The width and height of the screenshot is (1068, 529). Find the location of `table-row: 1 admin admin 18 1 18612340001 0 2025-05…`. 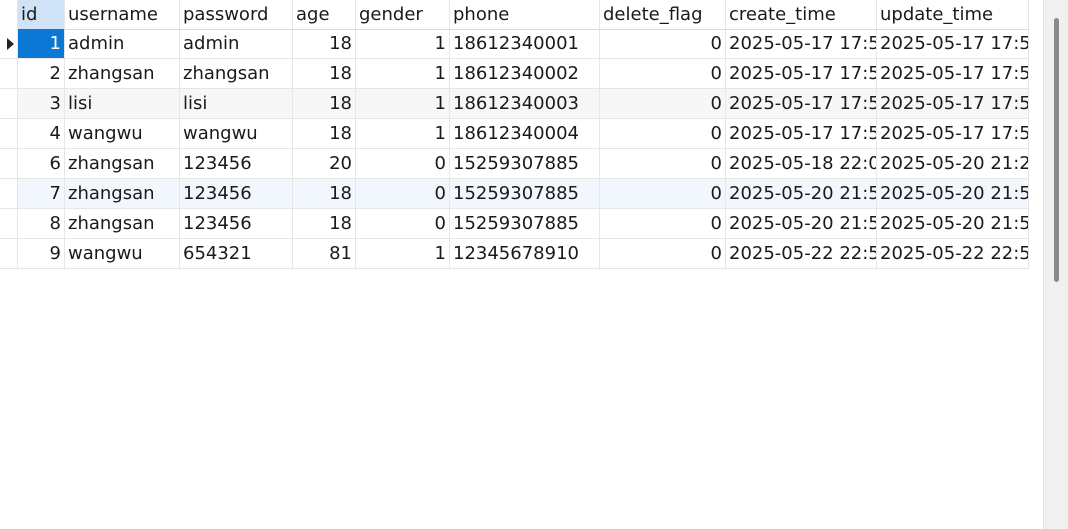

table-row: 1 admin admin 18 1 18612340001 0 2025-05… is located at coordinates (514, 44).